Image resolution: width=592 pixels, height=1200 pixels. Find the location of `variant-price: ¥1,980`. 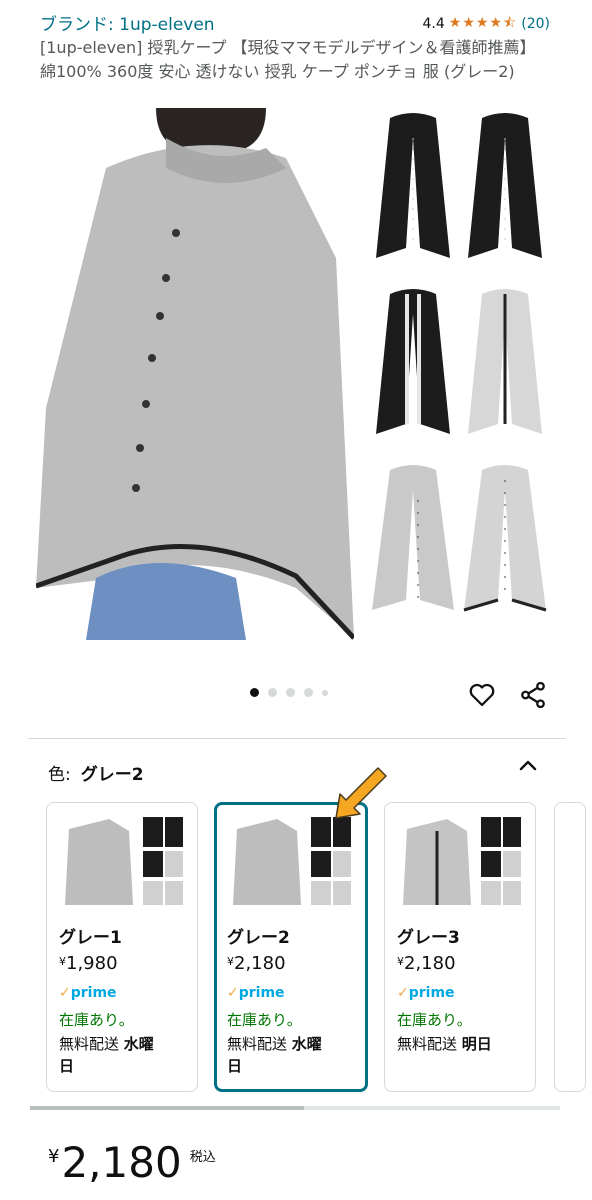

variant-price: ¥1,980 is located at coordinates (88, 963).